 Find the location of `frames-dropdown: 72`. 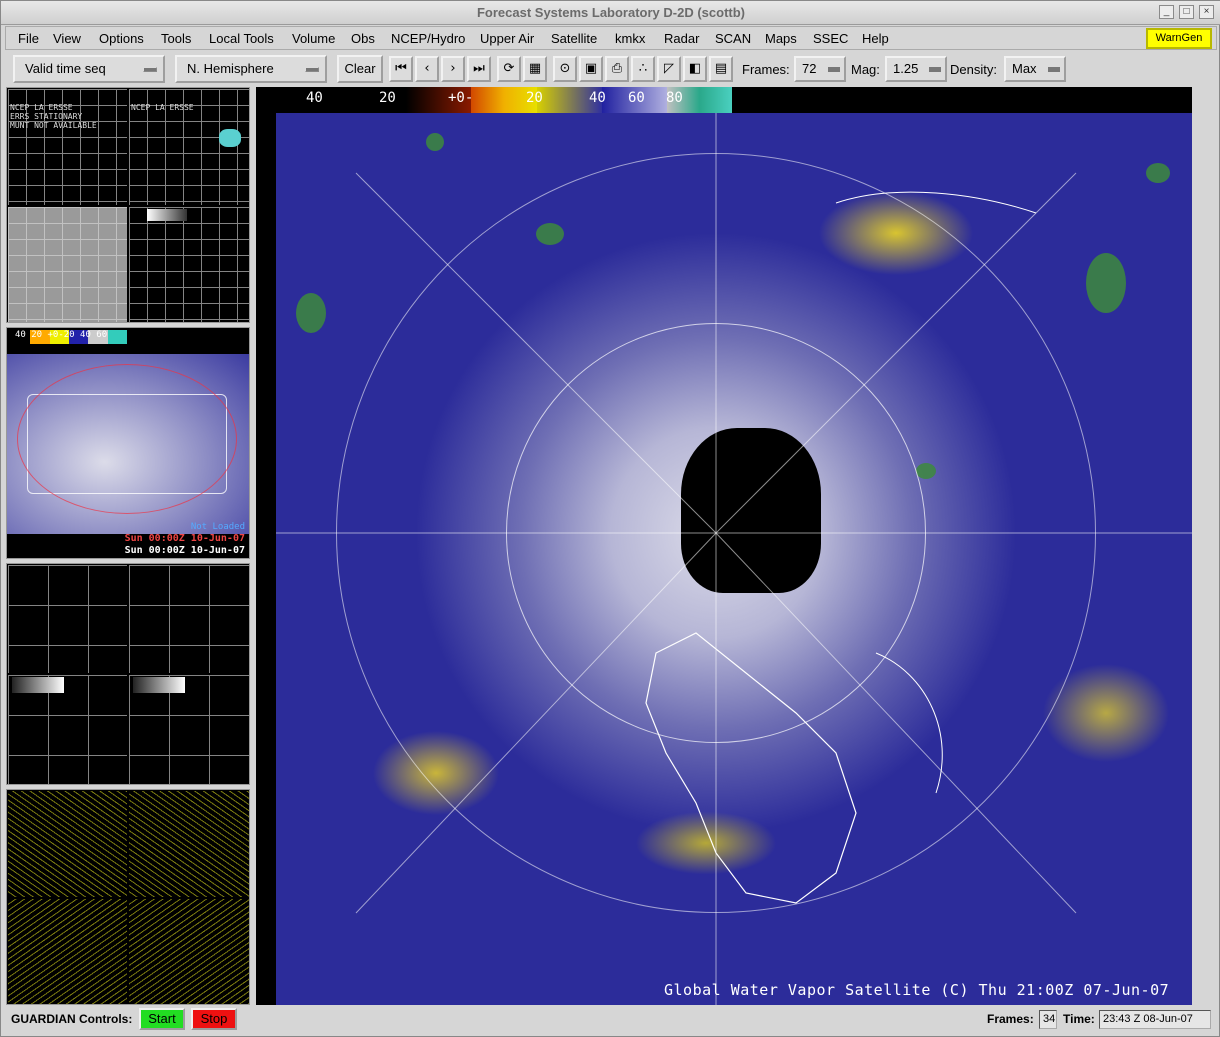

frames-dropdown: 72 is located at coordinates (820, 69).